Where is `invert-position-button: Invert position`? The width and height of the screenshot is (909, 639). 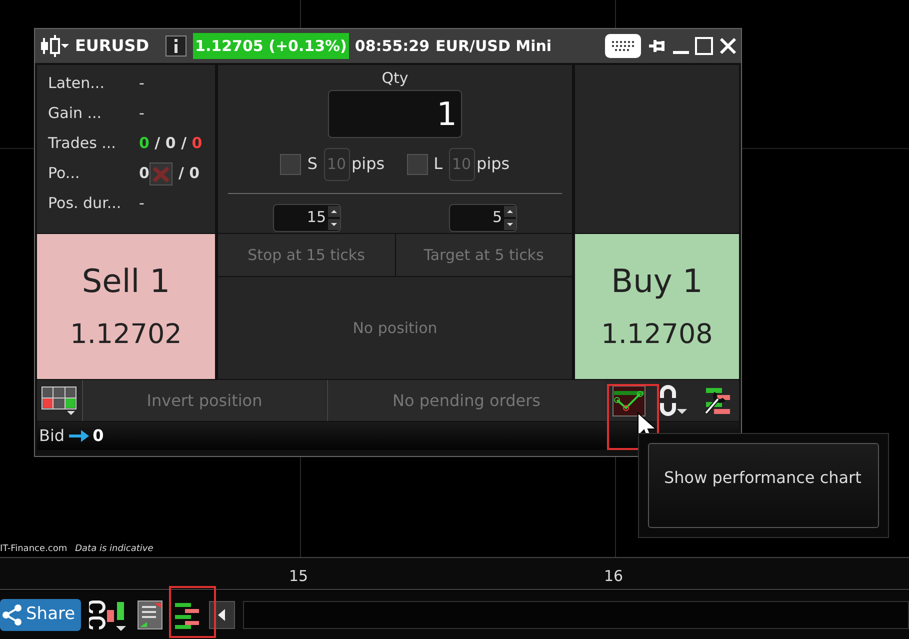 invert-position-button: Invert position is located at coordinates (204, 400).